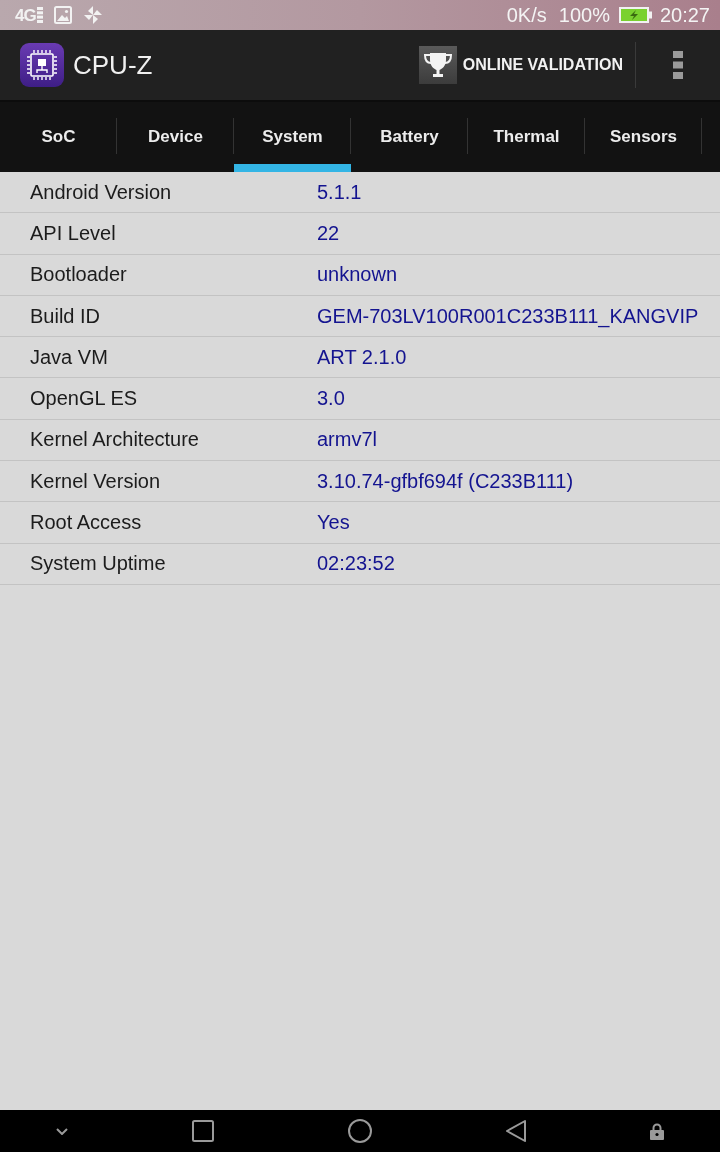  I want to click on tab: Thermal, so click(526, 137).